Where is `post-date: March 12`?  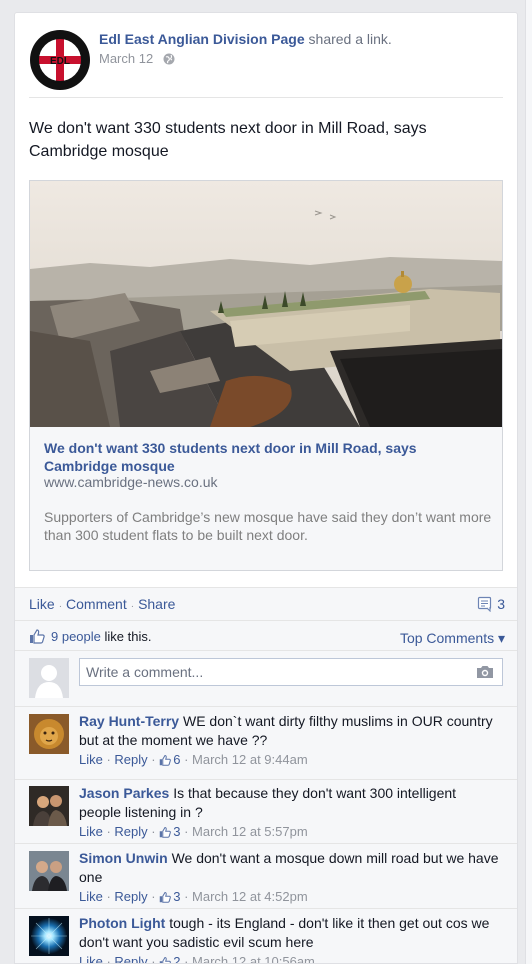 post-date: March 12 is located at coordinates (126, 58).